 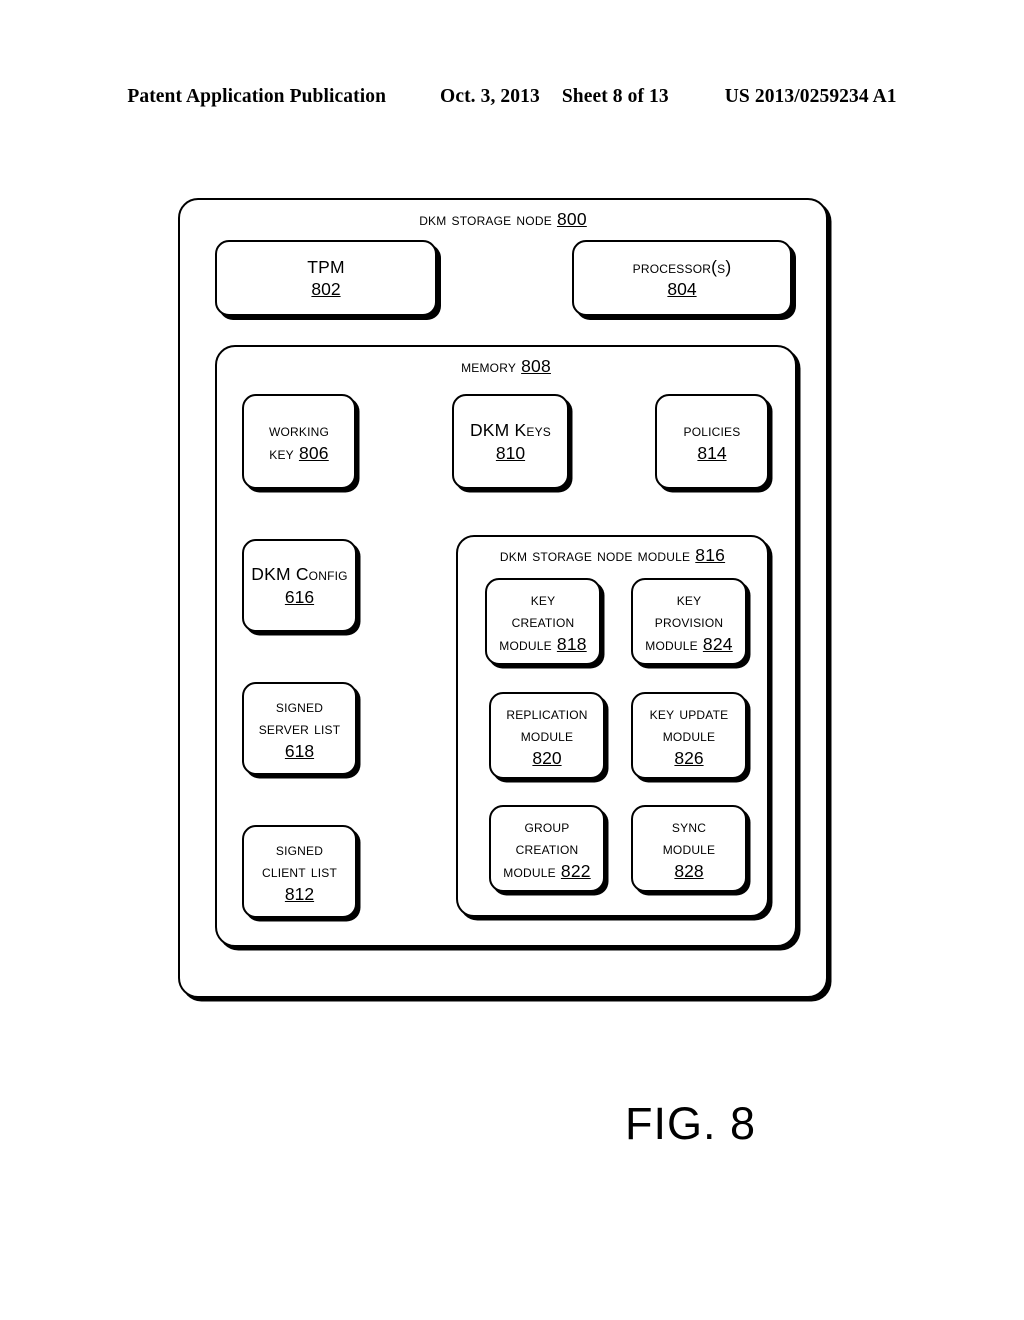 I want to click on group-creation-module-label-line3: Module, so click(x=529, y=870).